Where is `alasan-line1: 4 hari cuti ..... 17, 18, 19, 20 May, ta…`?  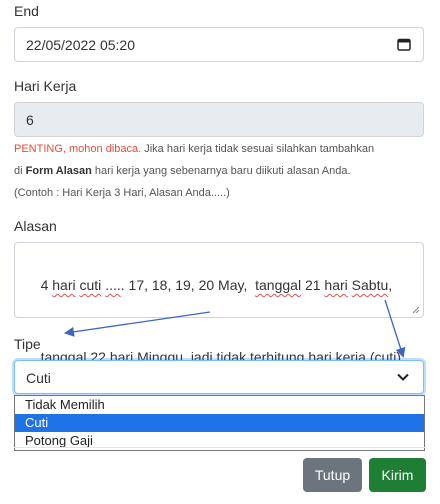 alasan-line1: 4 hari cuti ..... 17, 18, 19, 20 May, ta… is located at coordinates (216, 285).